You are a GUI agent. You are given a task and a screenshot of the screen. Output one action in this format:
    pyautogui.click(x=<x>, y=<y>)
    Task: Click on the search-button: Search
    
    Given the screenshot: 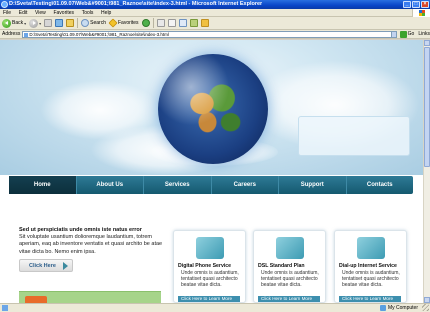 What is the action you would take?
    pyautogui.click(x=93, y=23)
    